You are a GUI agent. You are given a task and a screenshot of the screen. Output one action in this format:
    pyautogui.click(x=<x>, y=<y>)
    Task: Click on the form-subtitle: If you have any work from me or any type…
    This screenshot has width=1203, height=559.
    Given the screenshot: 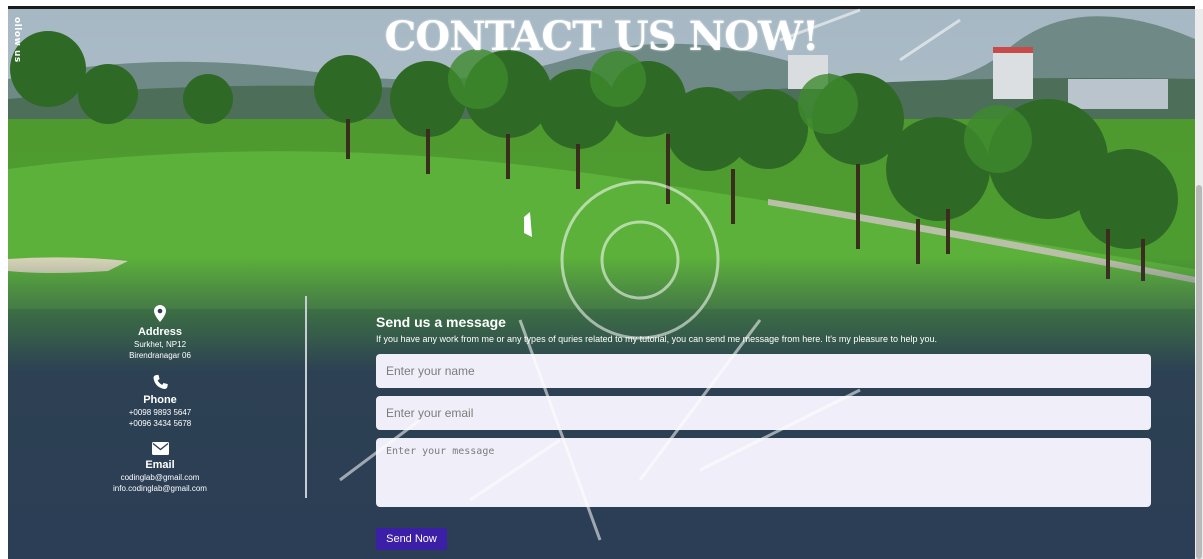 What is the action you would take?
    pyautogui.click(x=656, y=339)
    